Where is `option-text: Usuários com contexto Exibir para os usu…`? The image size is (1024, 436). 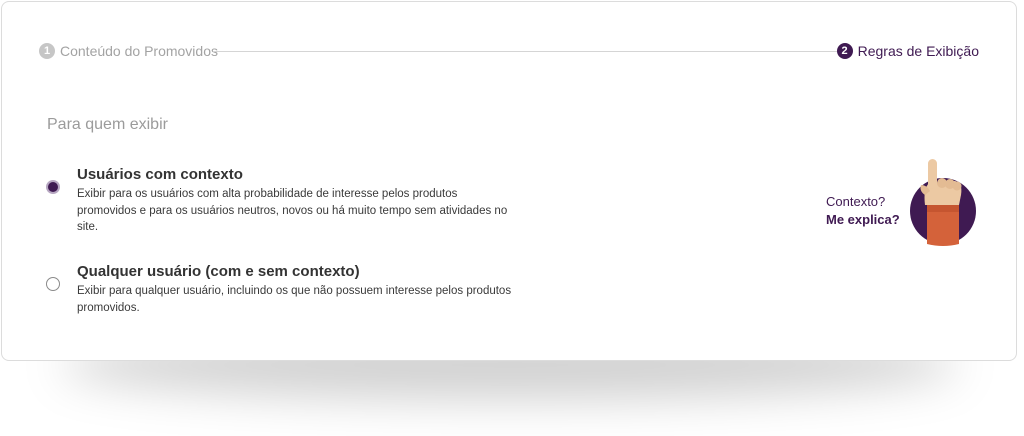
option-text: Usuários com contexto Exibir para os usu… is located at coordinates (297, 201).